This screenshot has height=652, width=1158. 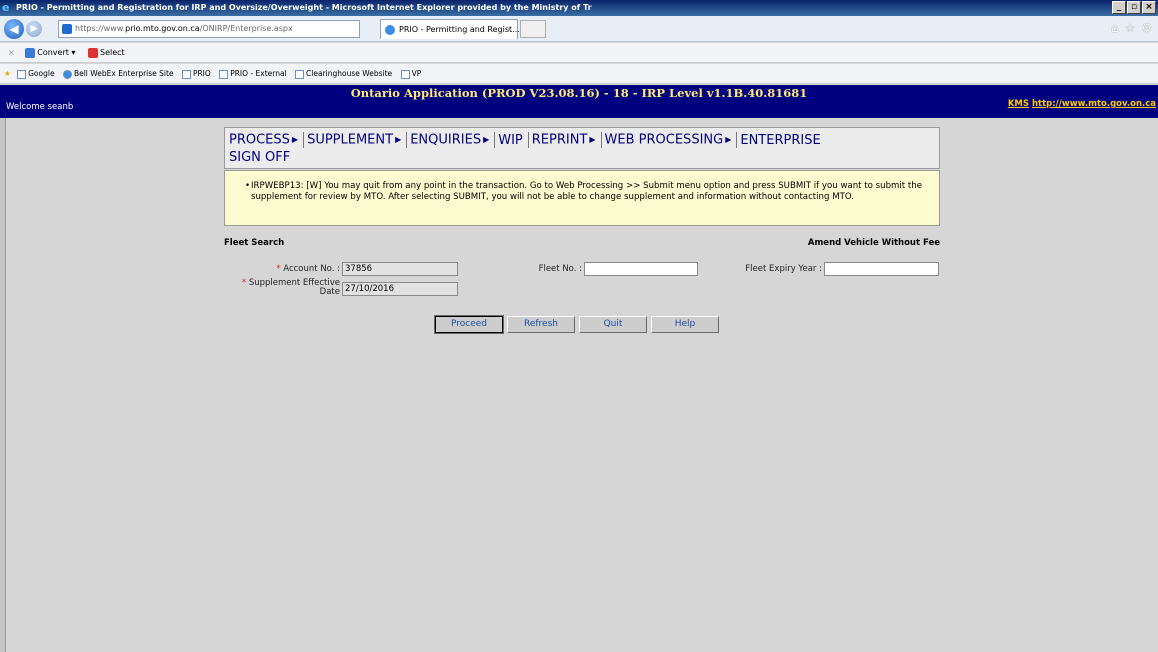 I want to click on quit-button: Quit, so click(x=613, y=324).